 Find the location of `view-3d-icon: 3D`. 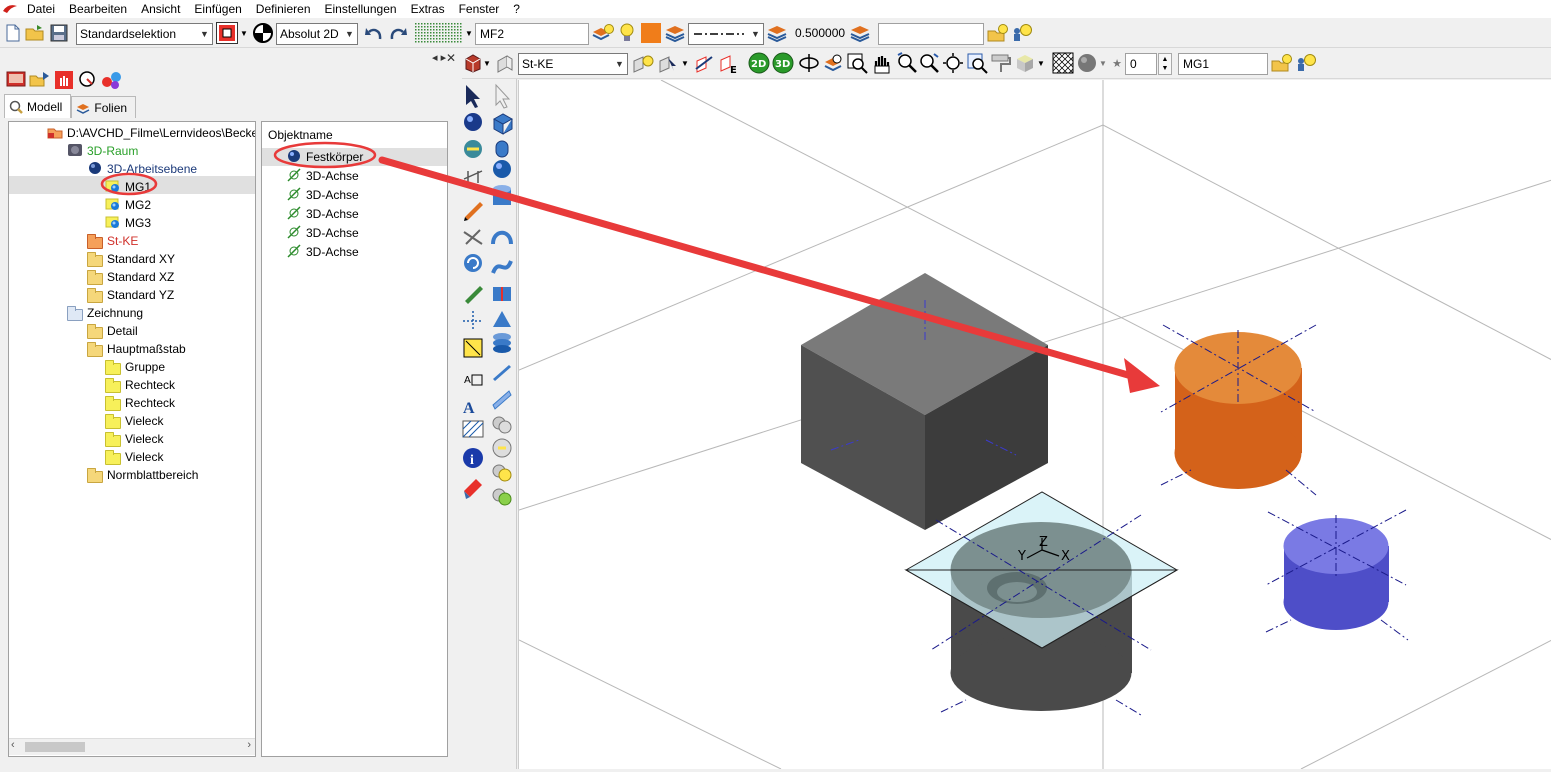

view-3d-icon: 3D is located at coordinates (783, 63).